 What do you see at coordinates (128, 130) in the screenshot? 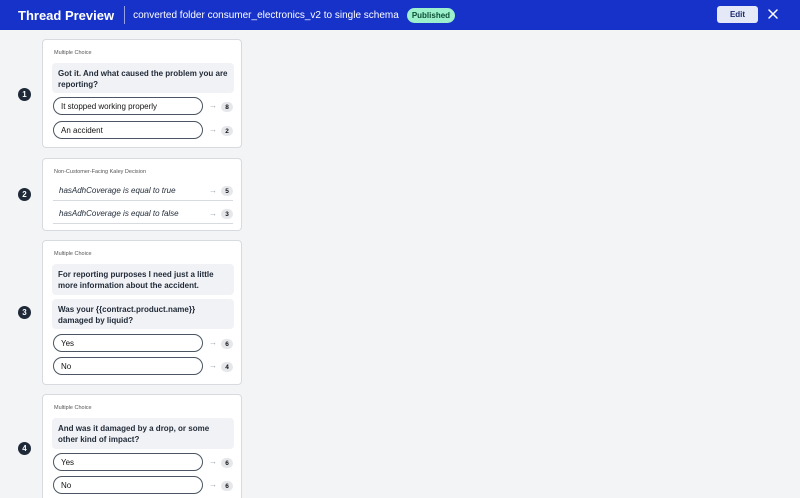
I see `option-button: An accident` at bounding box center [128, 130].